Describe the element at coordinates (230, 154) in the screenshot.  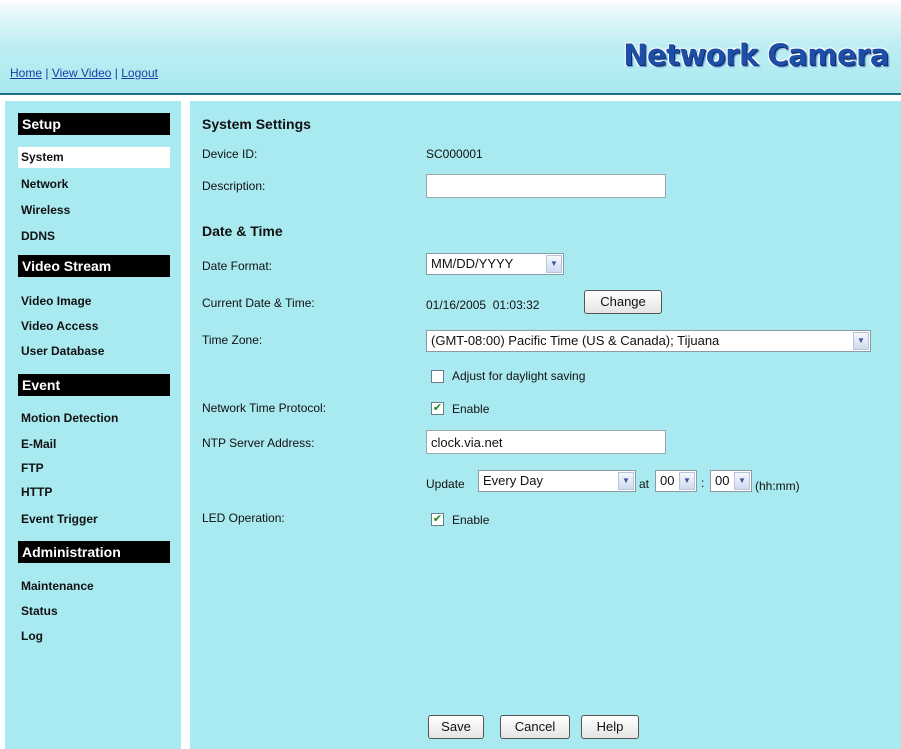
I see `device-id-label: Device ID:` at that location.